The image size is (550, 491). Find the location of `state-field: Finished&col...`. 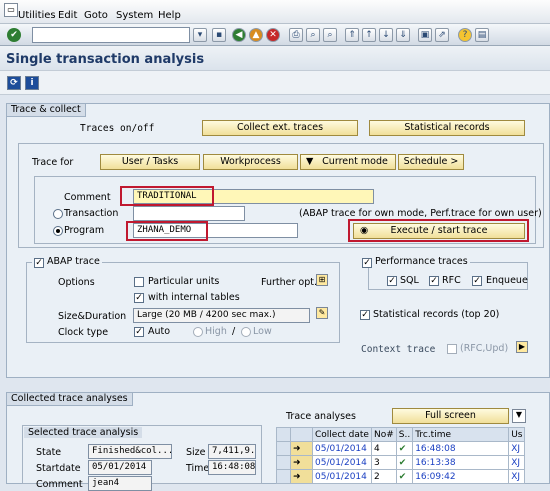

state-field: Finished&col... is located at coordinates (130, 451).